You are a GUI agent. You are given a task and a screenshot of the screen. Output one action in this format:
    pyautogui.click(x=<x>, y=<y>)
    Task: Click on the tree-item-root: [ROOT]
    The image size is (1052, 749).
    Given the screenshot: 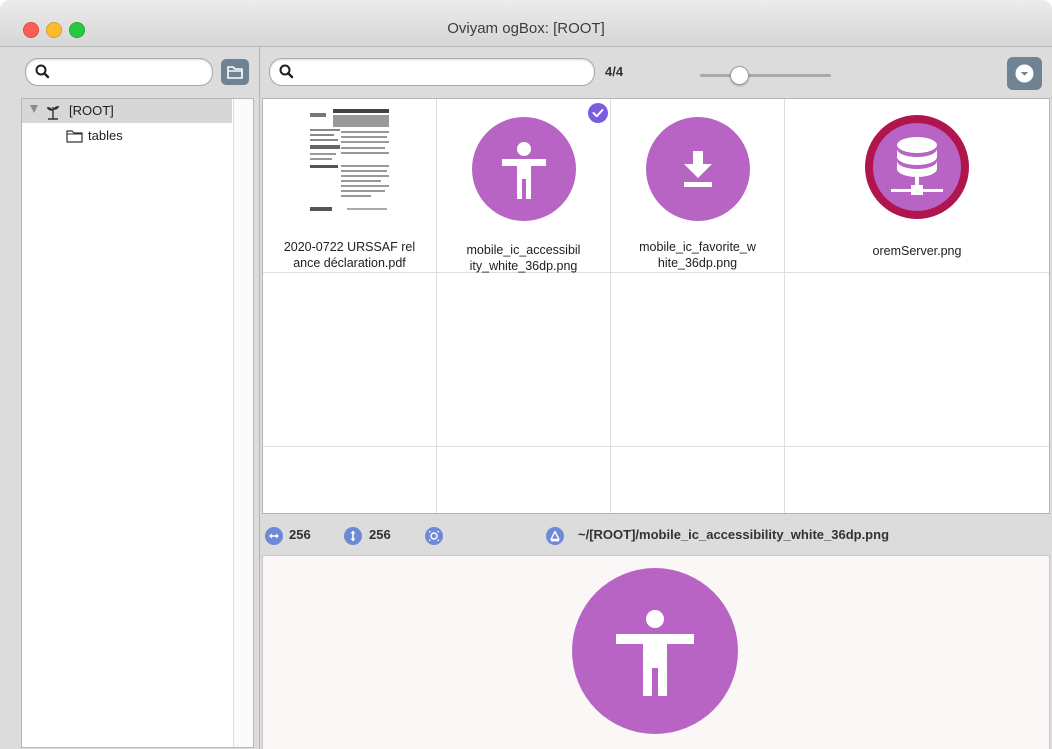 What is the action you would take?
    pyautogui.click(x=127, y=111)
    